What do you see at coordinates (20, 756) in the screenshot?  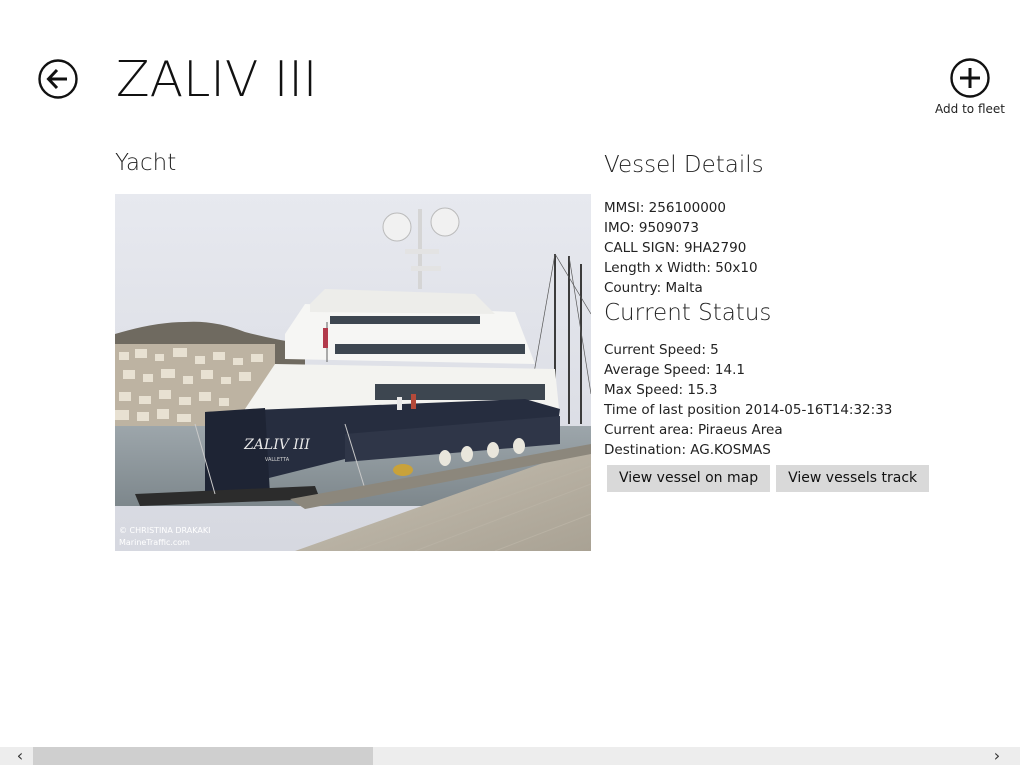 I see `scroll-left-icon: ‹` at bounding box center [20, 756].